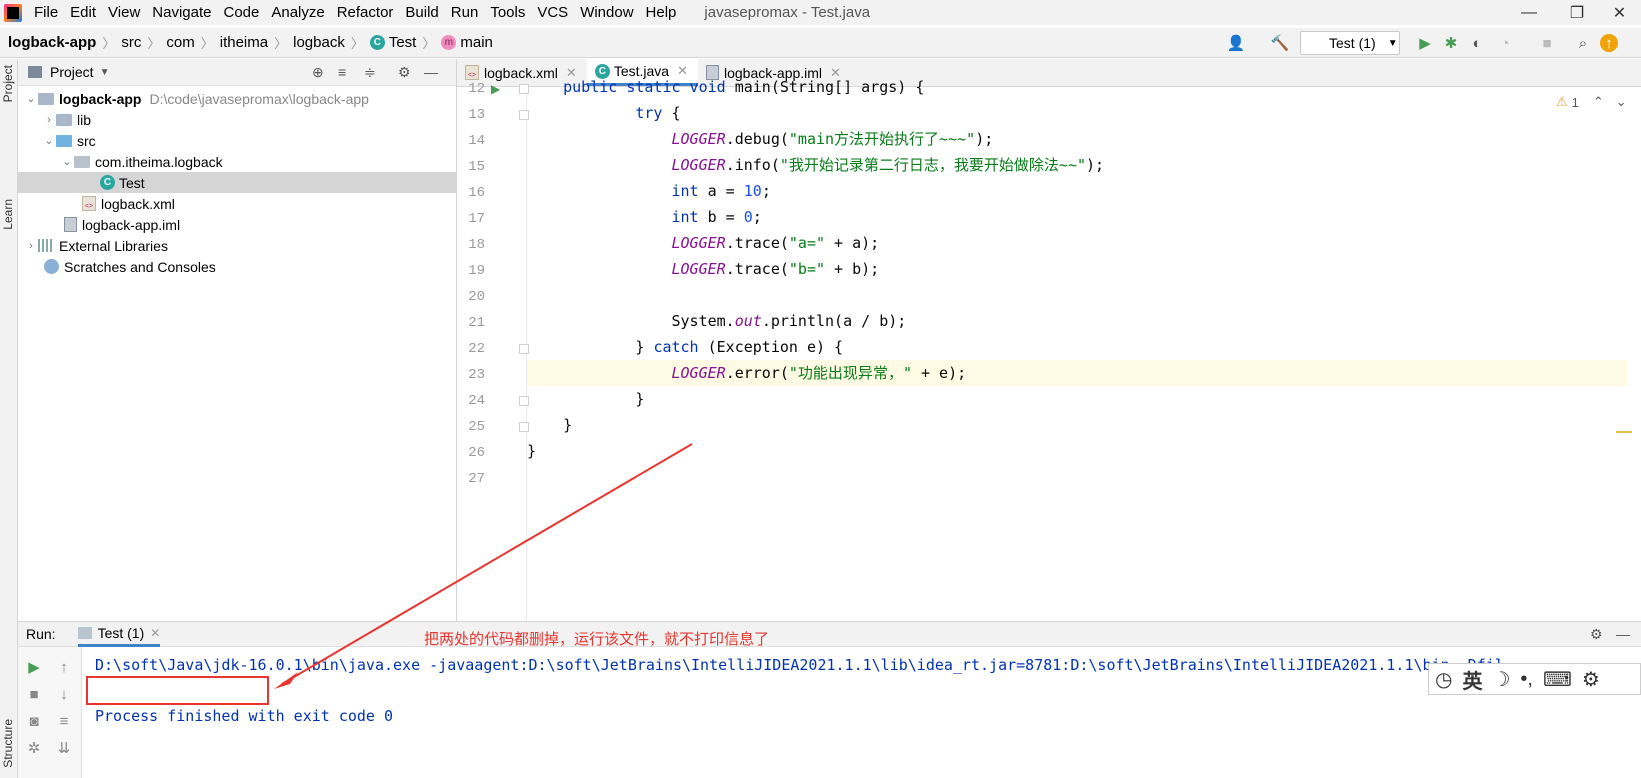  I want to click on tree-item-src: ⌄ src, so click(237, 140).